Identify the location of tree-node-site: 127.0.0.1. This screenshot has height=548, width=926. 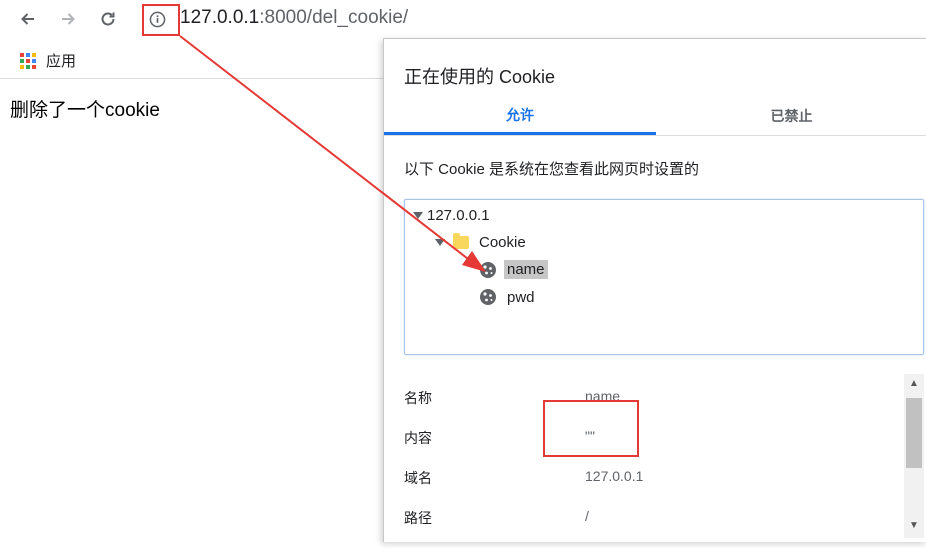
(451, 215).